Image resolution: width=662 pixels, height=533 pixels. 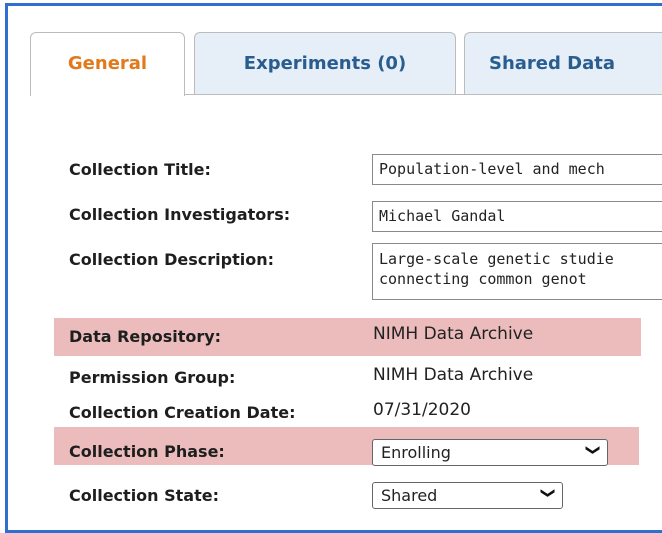 I want to click on collection-state-value: Shared, so click(x=409, y=495).